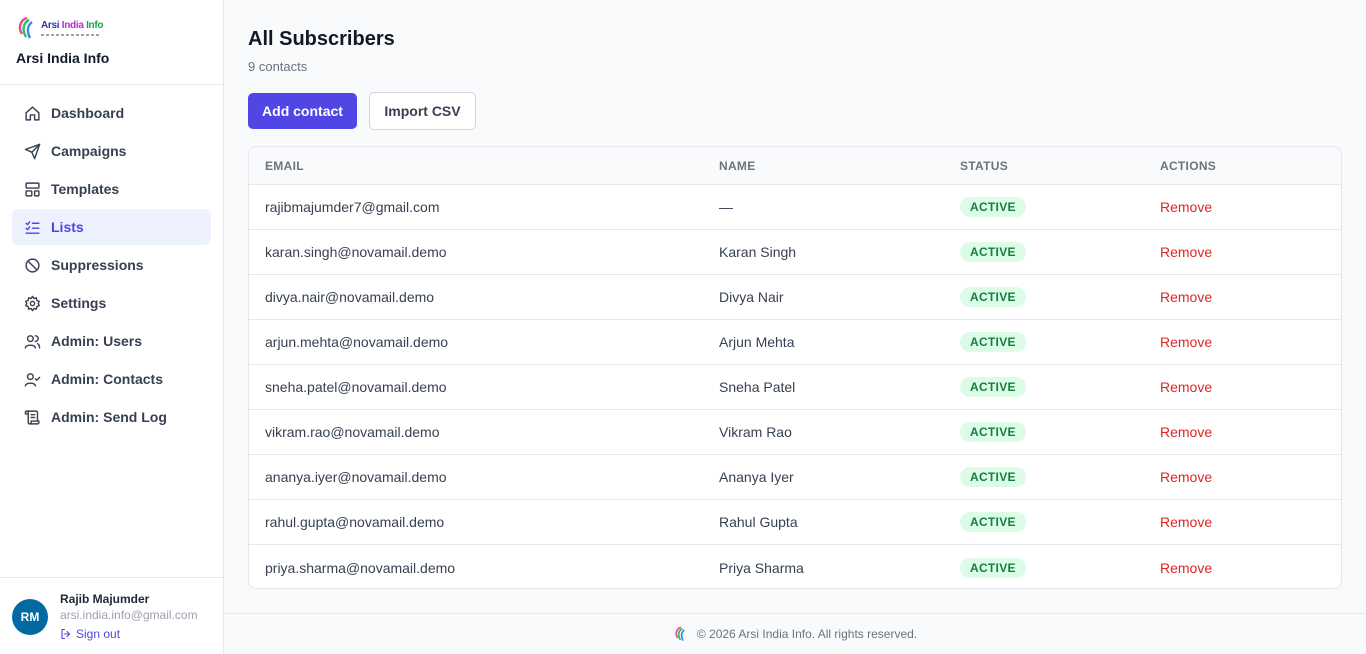 This screenshot has height=654, width=1366. I want to click on sidebar-item-campaigns: Campaigns, so click(111, 151).